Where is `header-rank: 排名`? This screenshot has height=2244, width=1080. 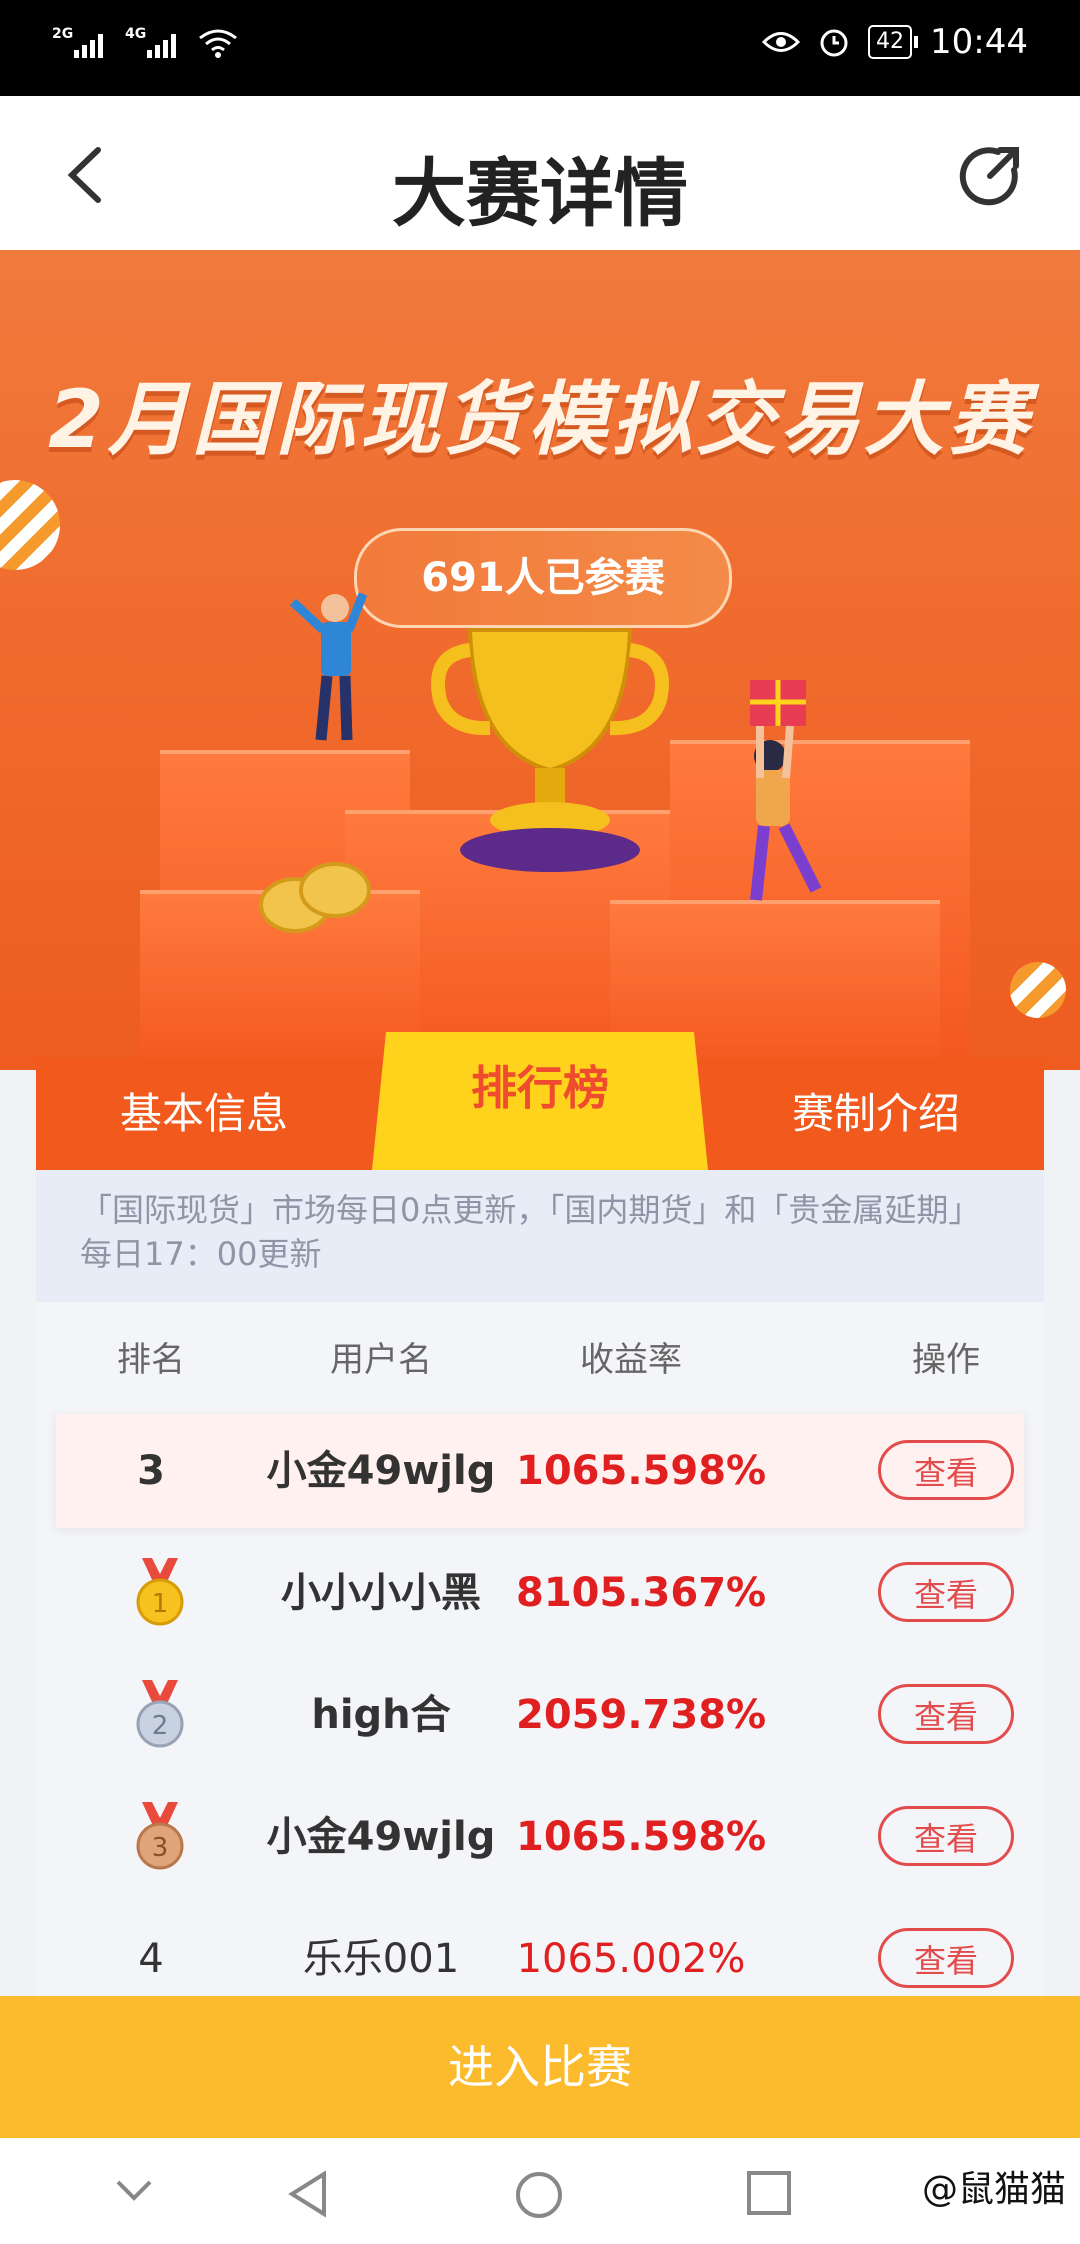
header-rank: 排名 is located at coordinates (151, 1360).